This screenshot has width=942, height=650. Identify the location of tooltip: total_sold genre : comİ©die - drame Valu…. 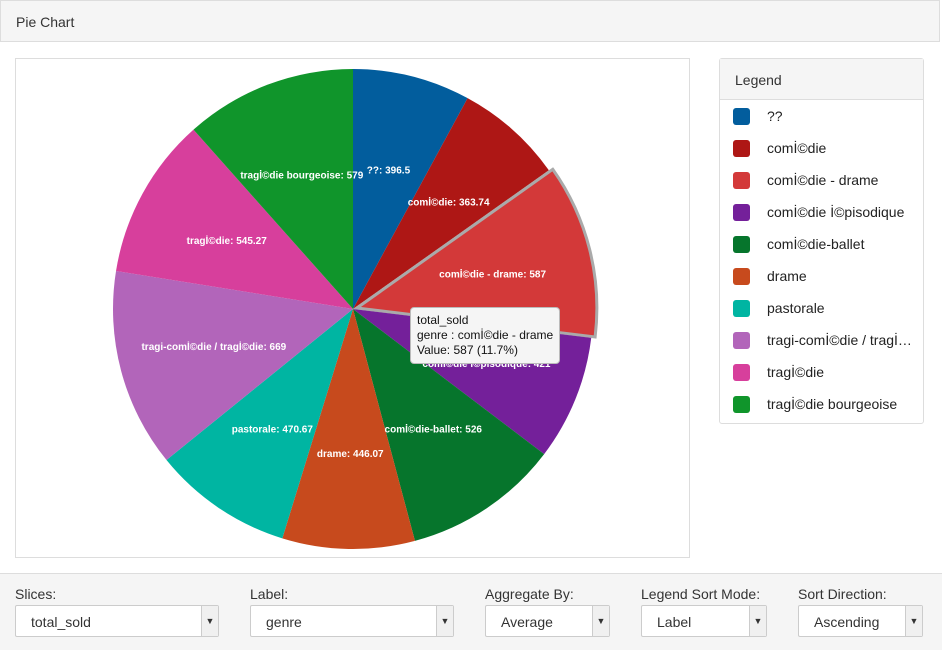
(485, 335).